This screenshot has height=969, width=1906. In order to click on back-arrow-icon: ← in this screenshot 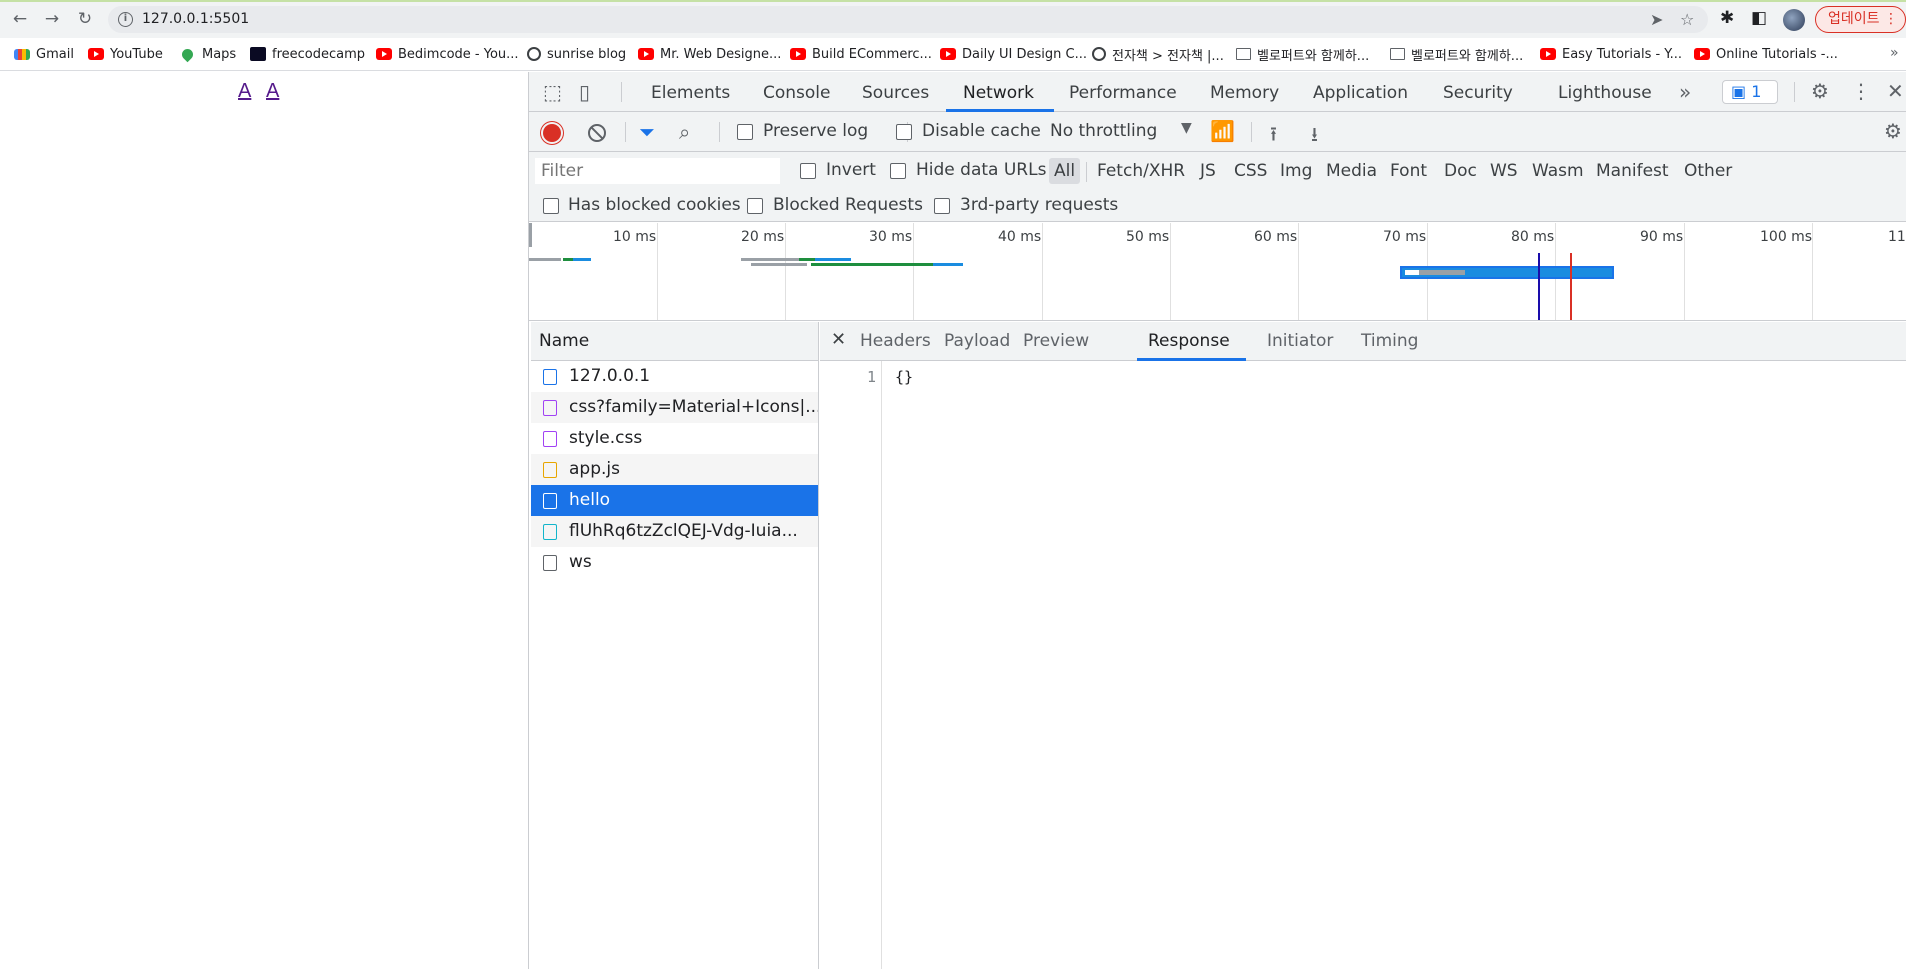, I will do `click(20, 19)`.